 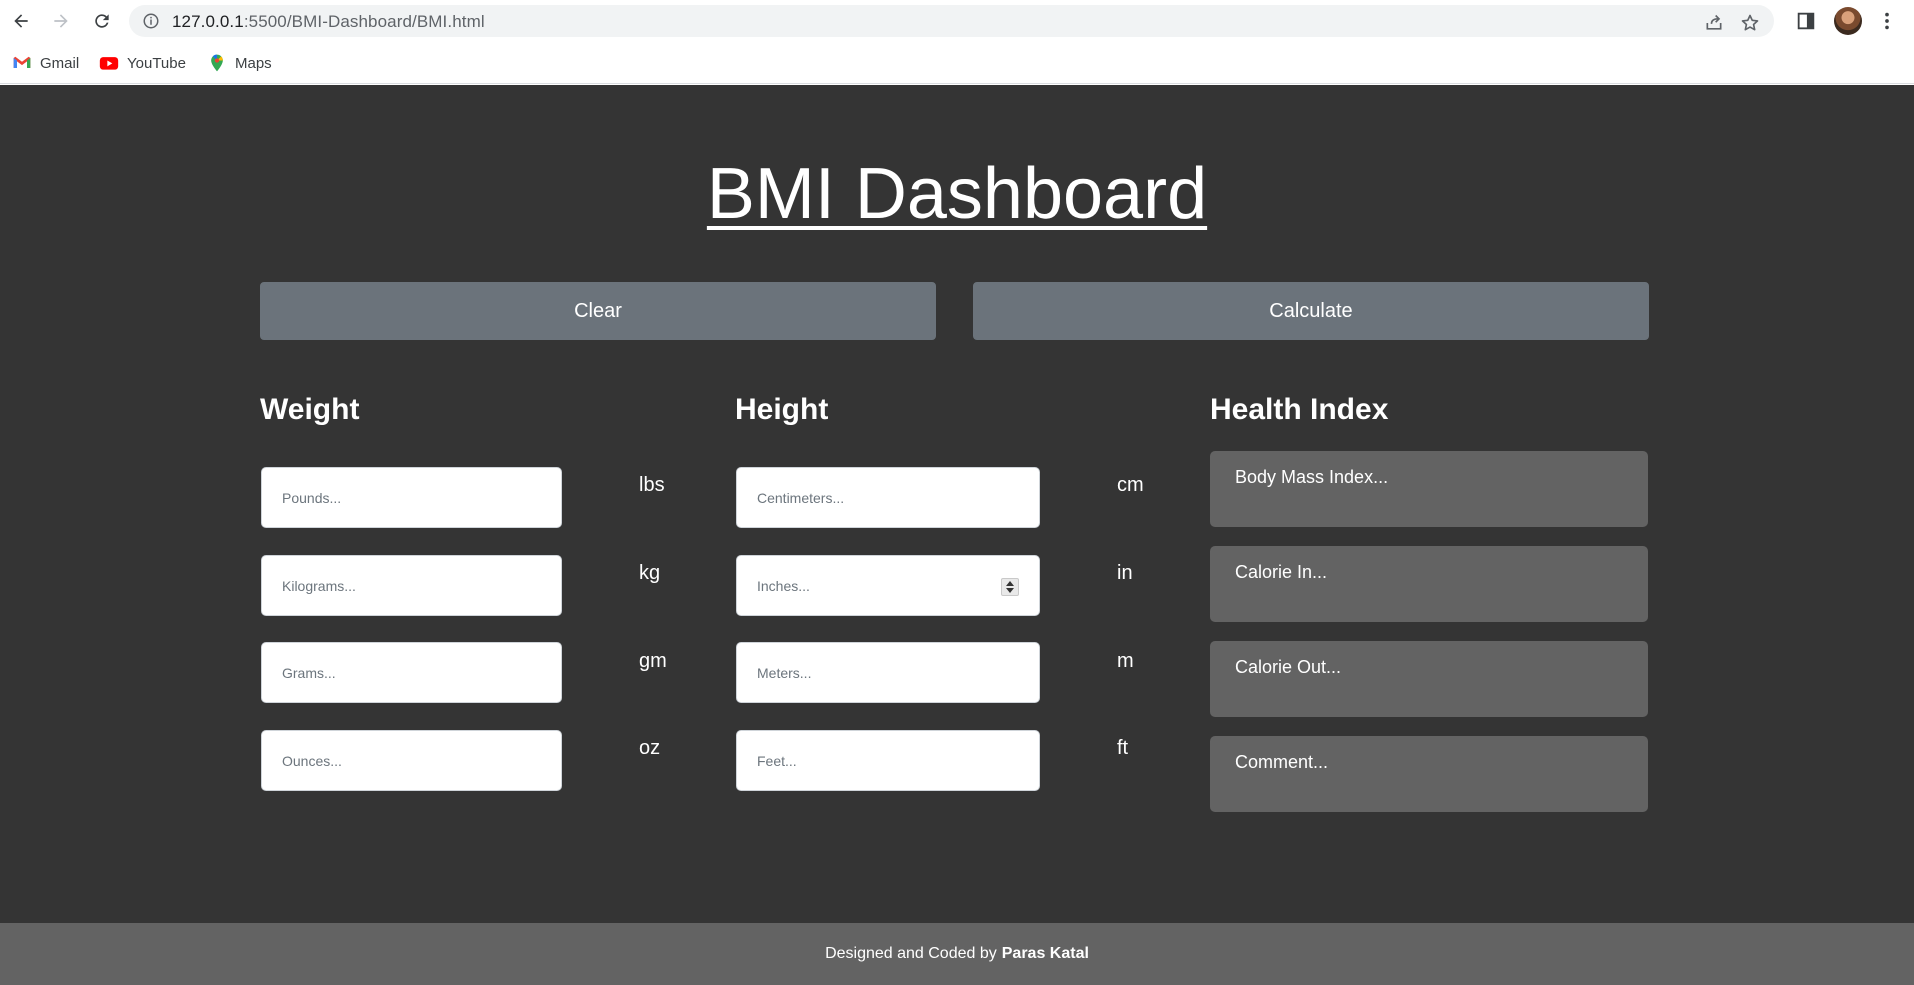 I want to click on bookmark-star-icon, so click(x=1750, y=23).